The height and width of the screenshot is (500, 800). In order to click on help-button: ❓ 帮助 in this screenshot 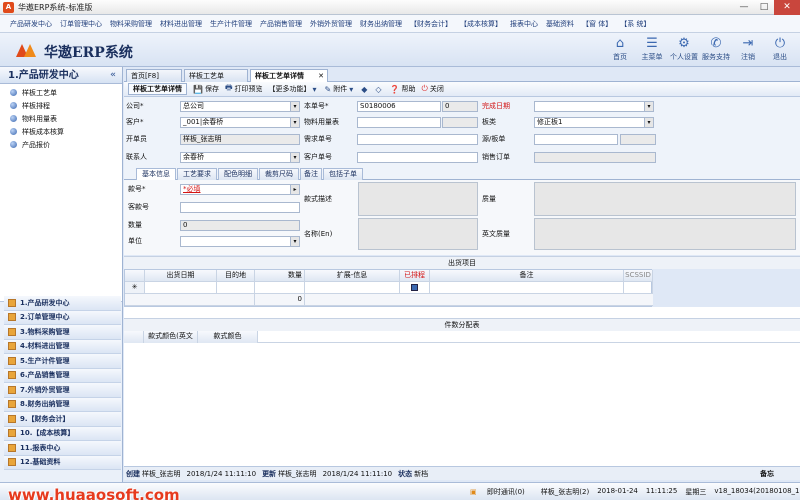, I will do `click(403, 89)`.